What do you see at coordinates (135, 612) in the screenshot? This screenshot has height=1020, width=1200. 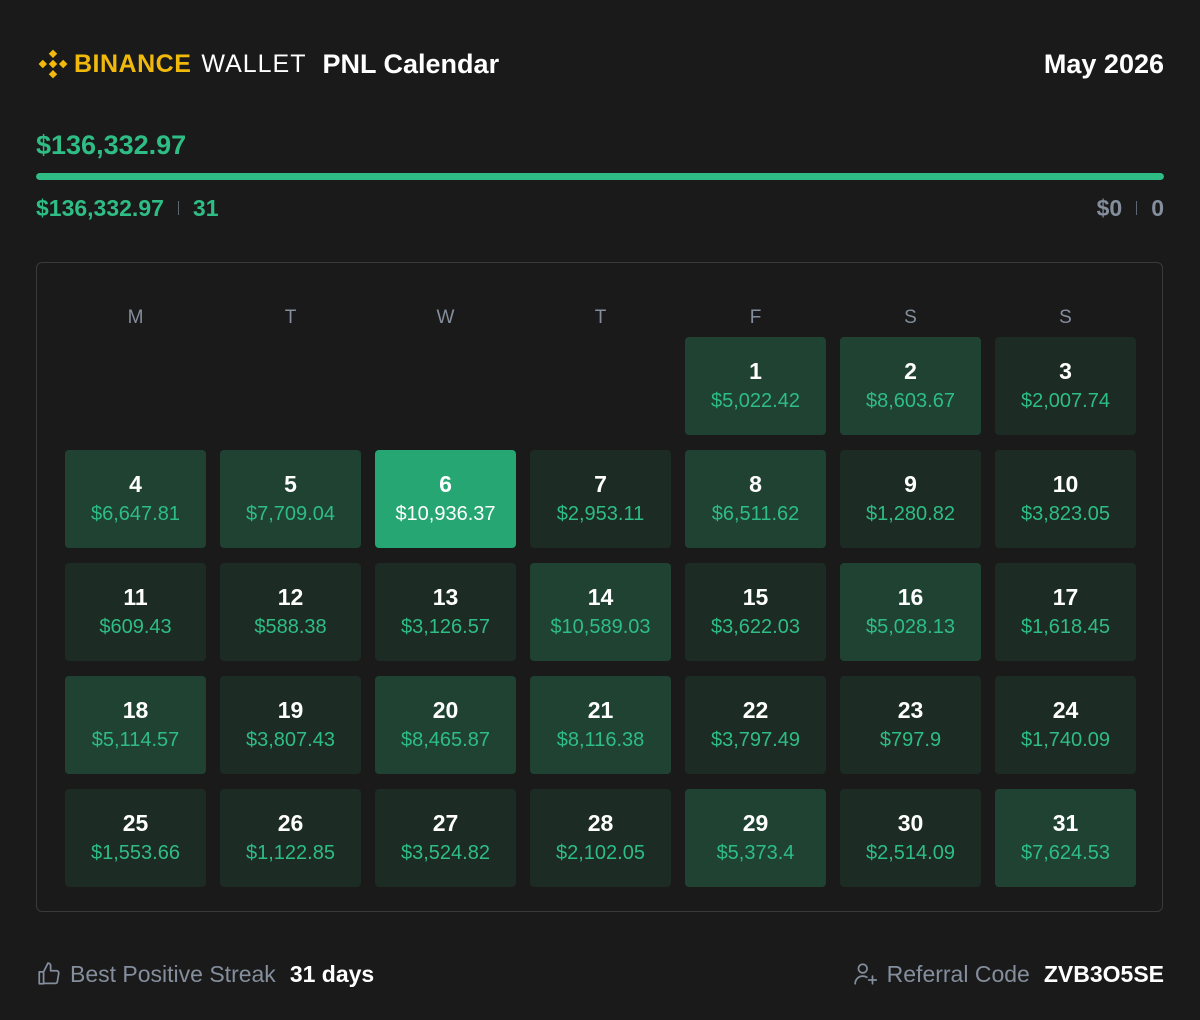 I see `calendar-day-cell: 11 $609.43` at bounding box center [135, 612].